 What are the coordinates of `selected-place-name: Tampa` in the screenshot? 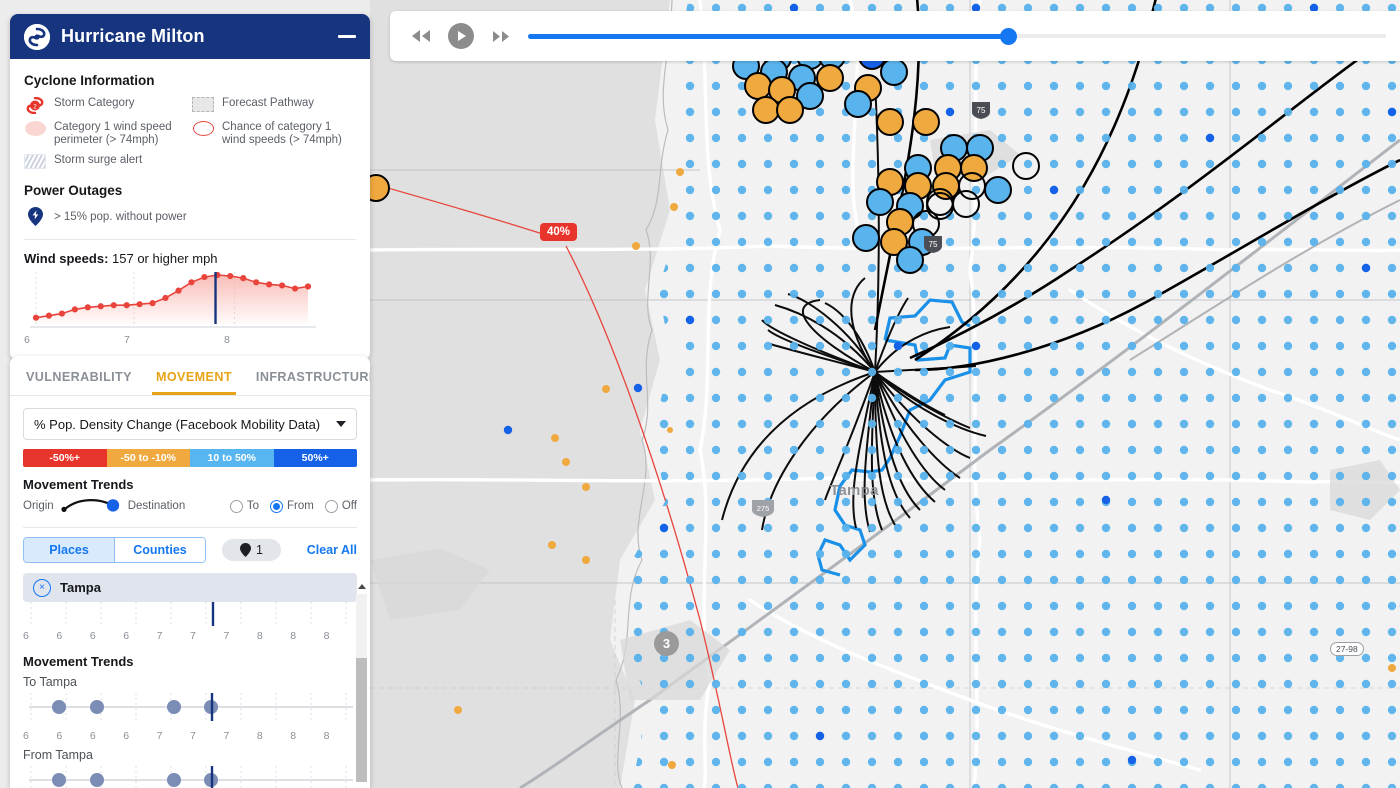 It's located at (80, 587).